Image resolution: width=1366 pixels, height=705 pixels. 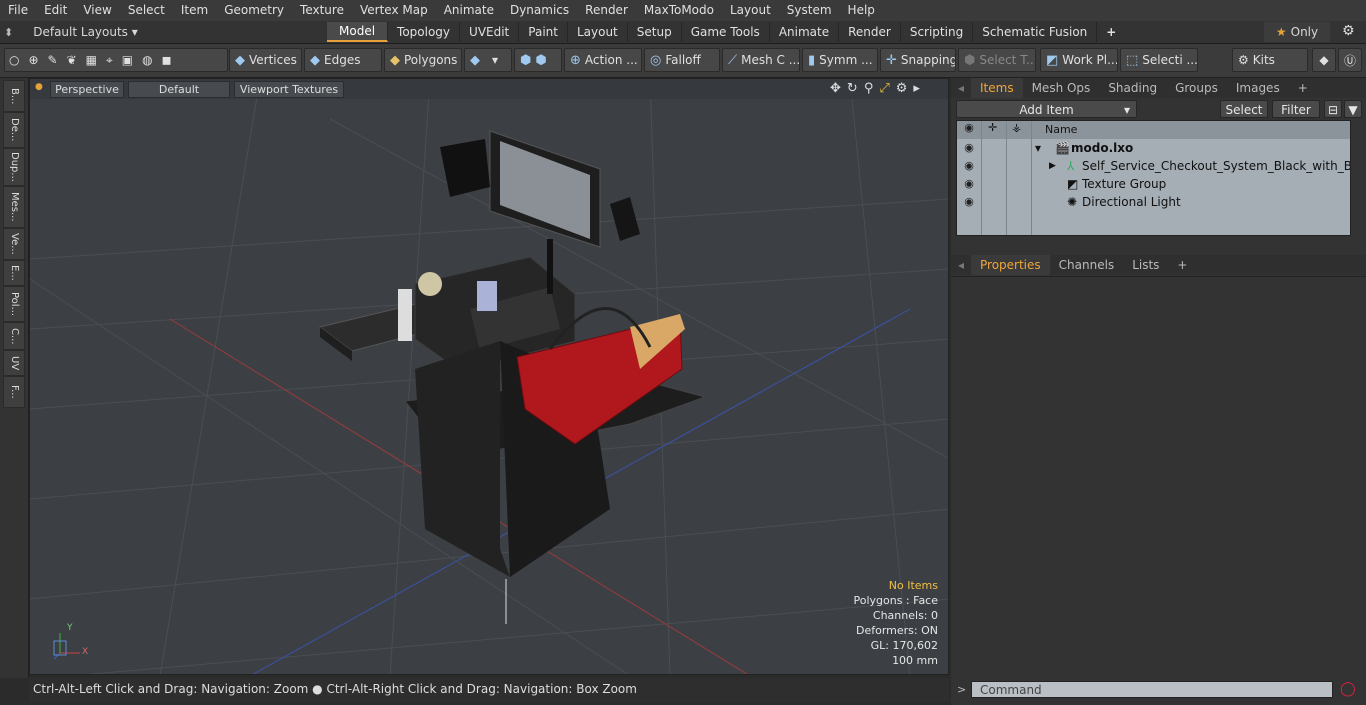 I want to click on name-column-header: Name, so click(x=1061, y=129).